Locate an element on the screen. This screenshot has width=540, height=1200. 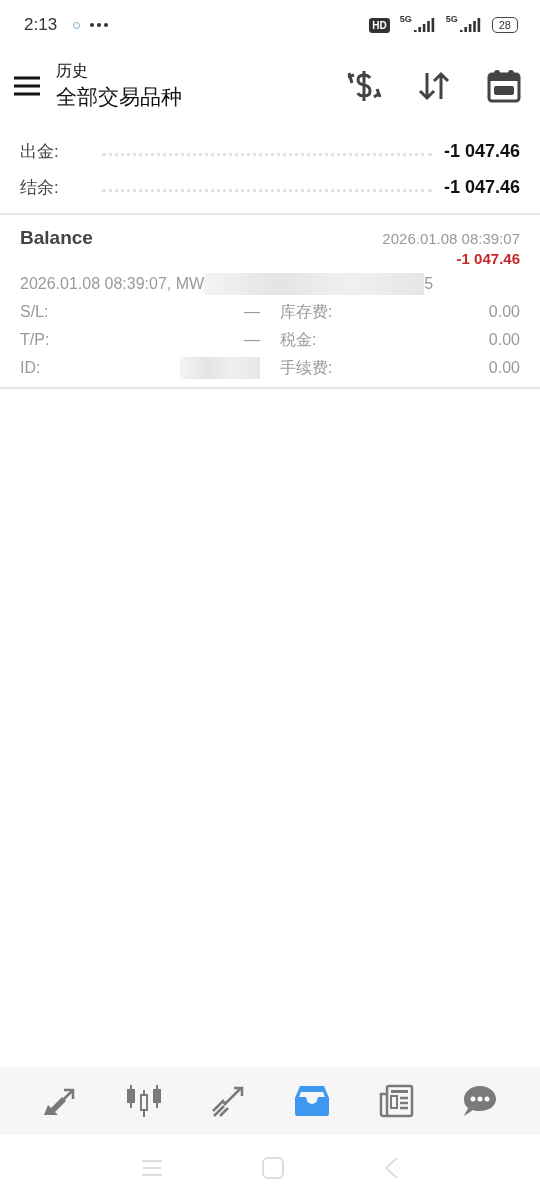
field-label: T/P: is located at coordinates (35, 340).